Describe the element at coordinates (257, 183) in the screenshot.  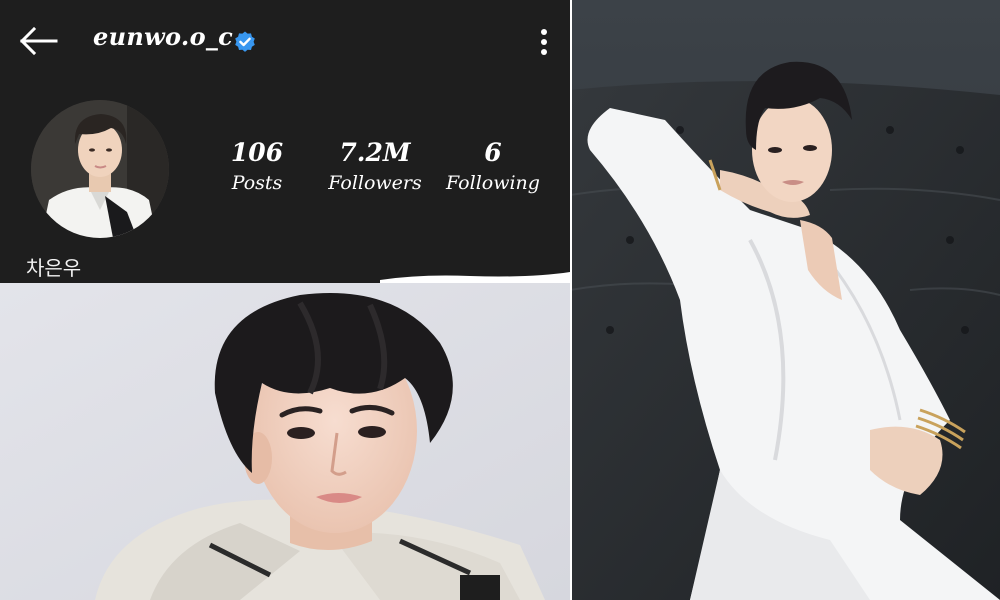
I see `stat-label: Posts` at that location.